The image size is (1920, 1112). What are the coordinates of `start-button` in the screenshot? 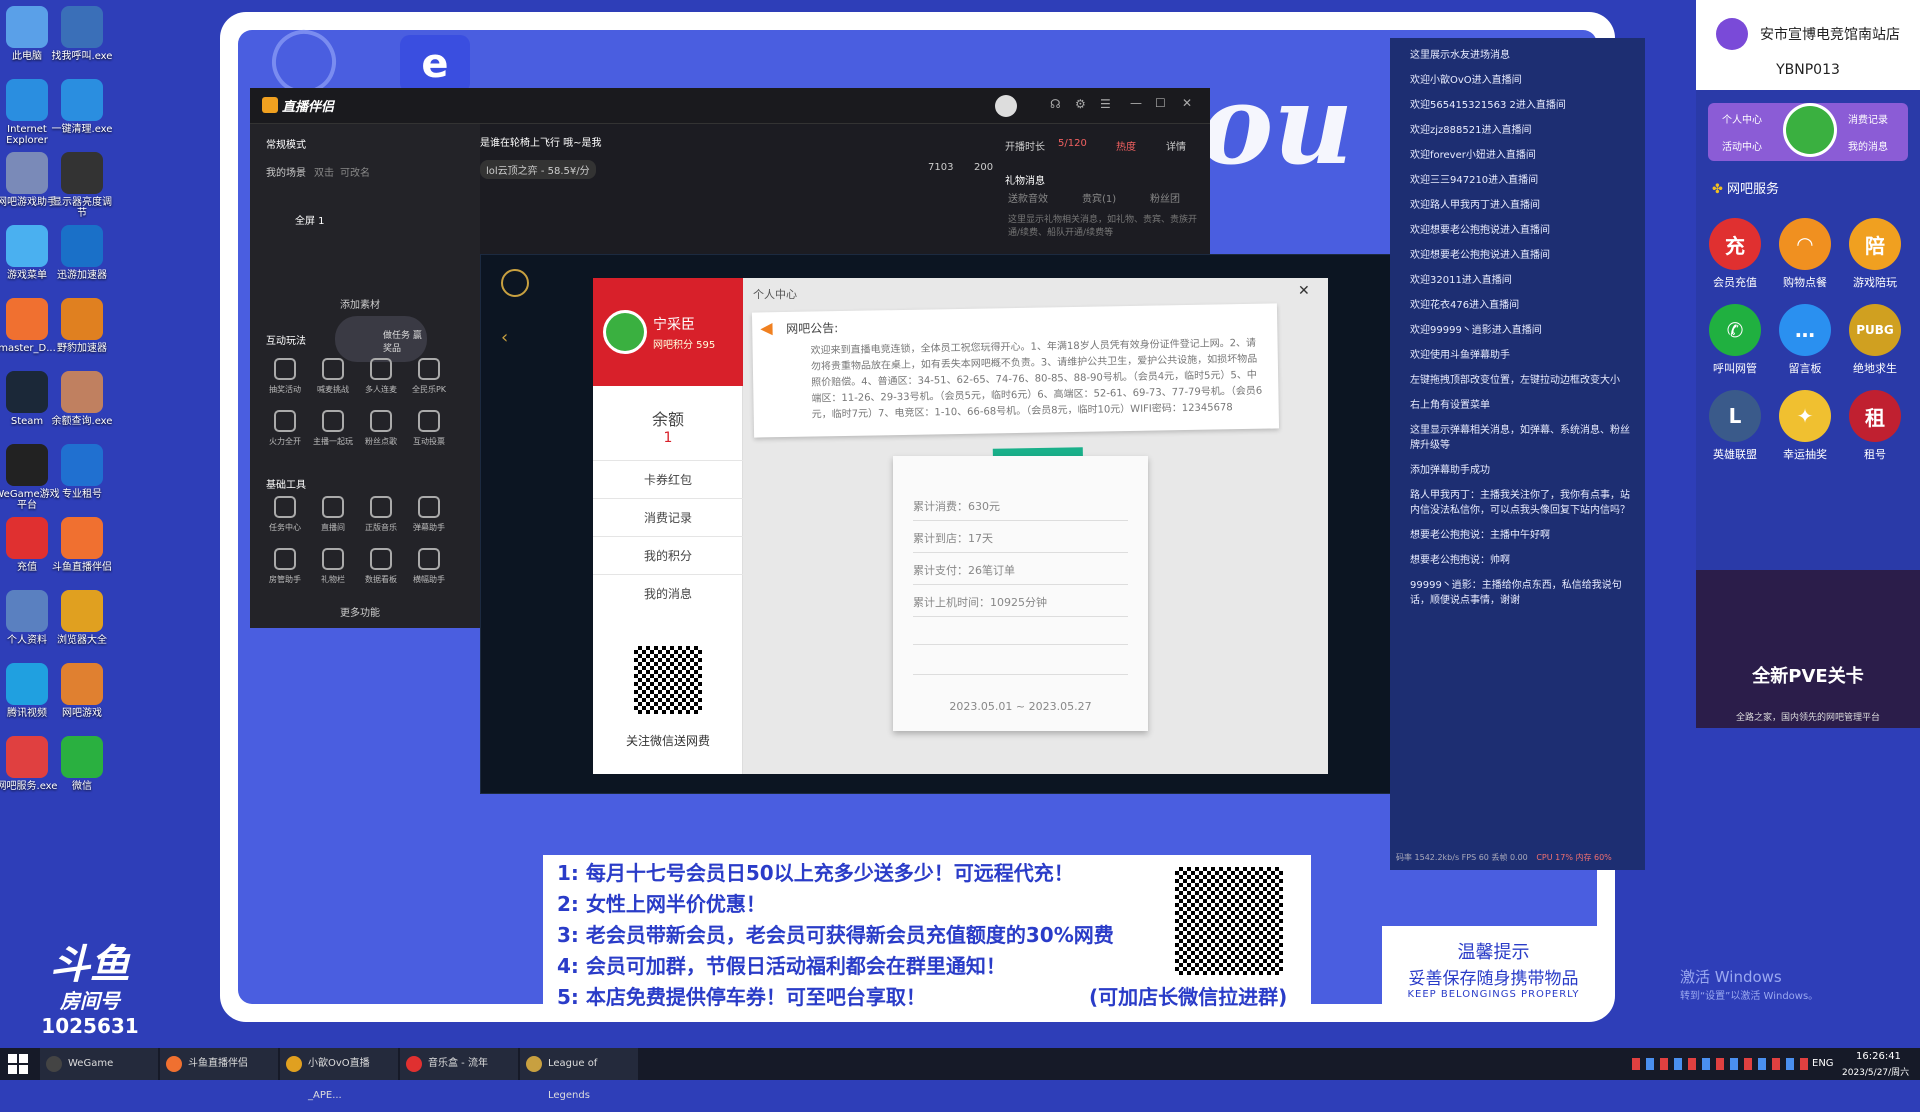 It's located at (18, 1064).